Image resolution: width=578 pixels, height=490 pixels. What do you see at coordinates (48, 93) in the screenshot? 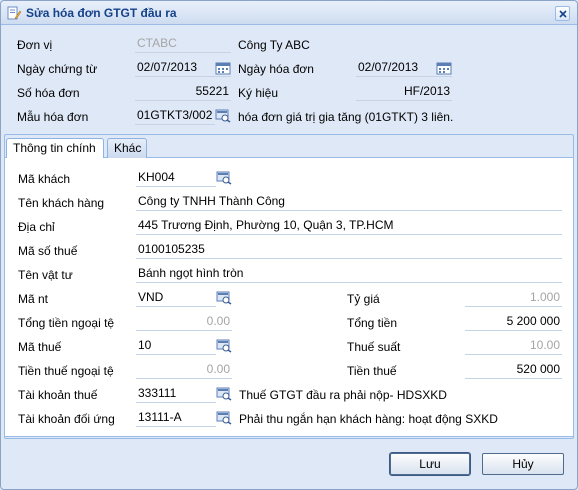
I see `so-hoa-don-label: Số hóa đơn` at bounding box center [48, 93].